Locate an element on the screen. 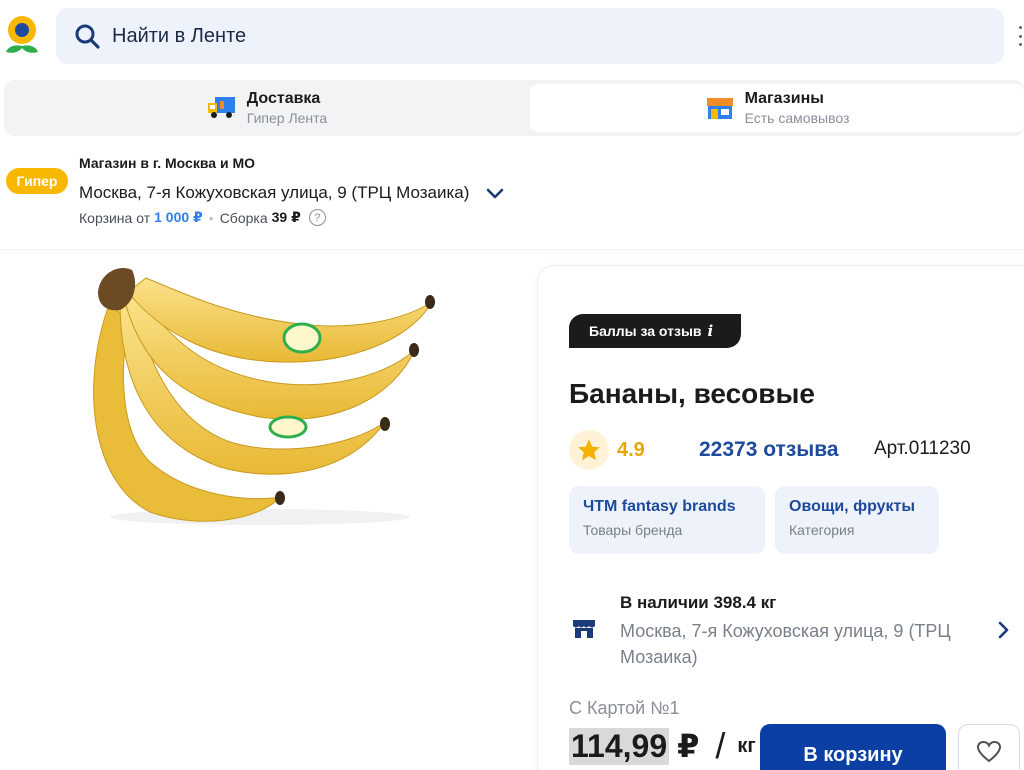  delivery-truck-icon is located at coordinates (222, 108).